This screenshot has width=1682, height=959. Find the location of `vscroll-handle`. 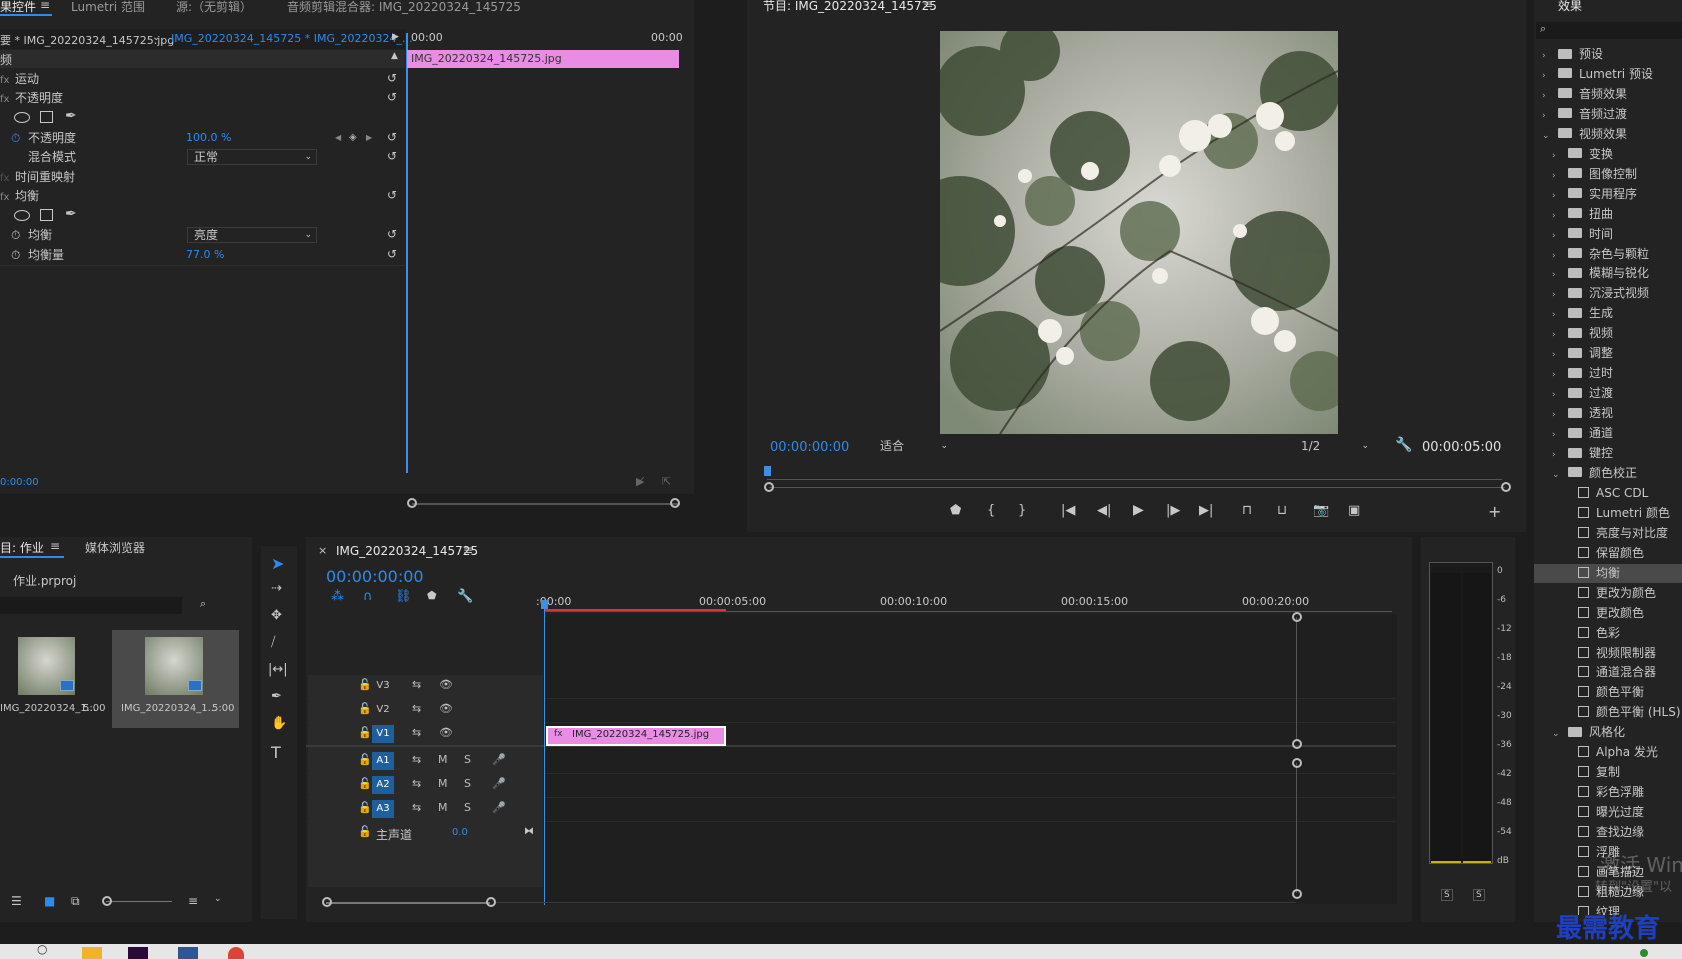

vscroll-handle is located at coordinates (1297, 763).